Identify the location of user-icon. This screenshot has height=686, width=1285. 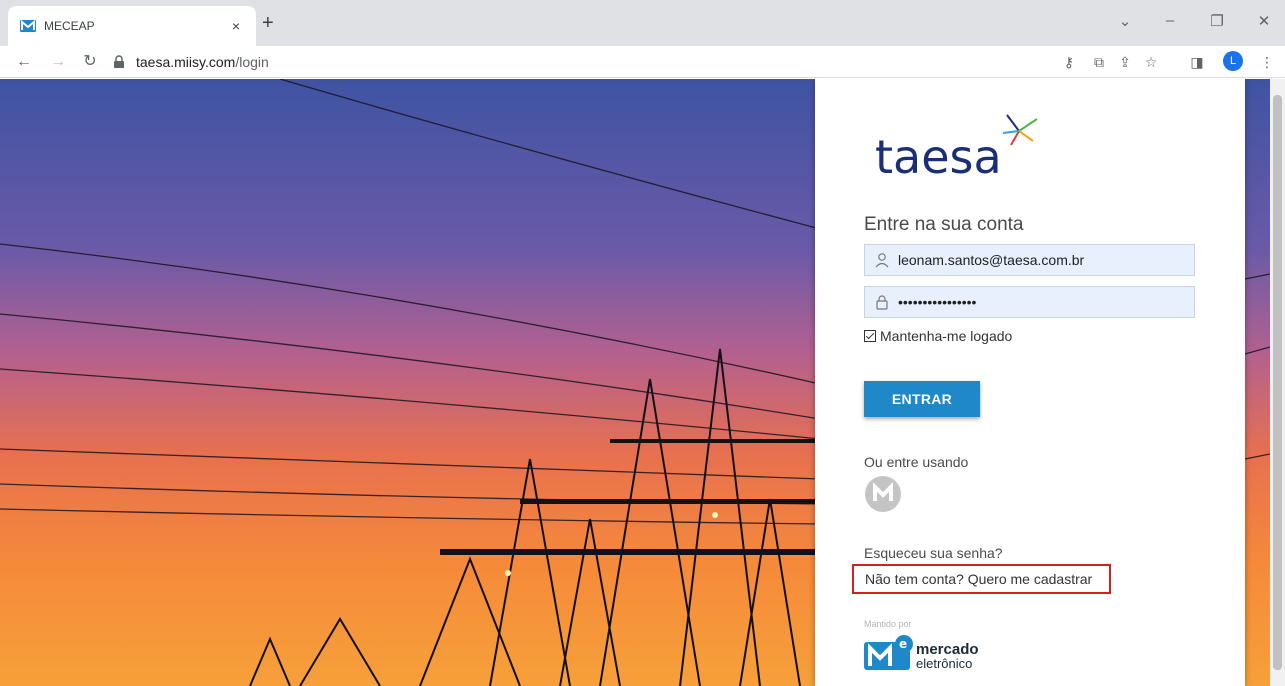
(882, 260).